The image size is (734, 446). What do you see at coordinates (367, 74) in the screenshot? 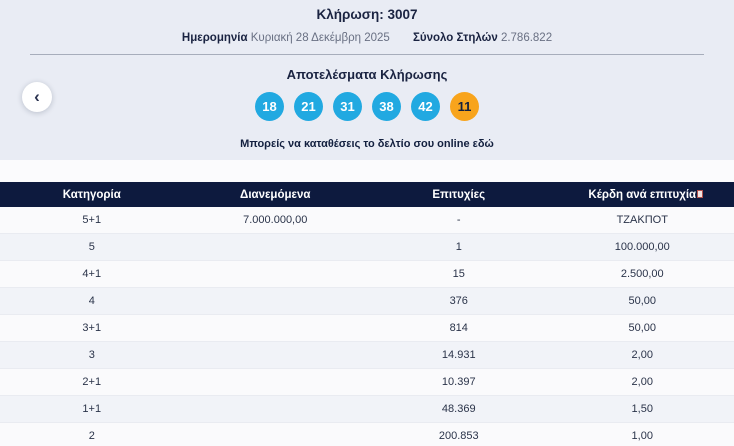
I see `results-title: Αποτελέσματα Κλήρωσης` at bounding box center [367, 74].